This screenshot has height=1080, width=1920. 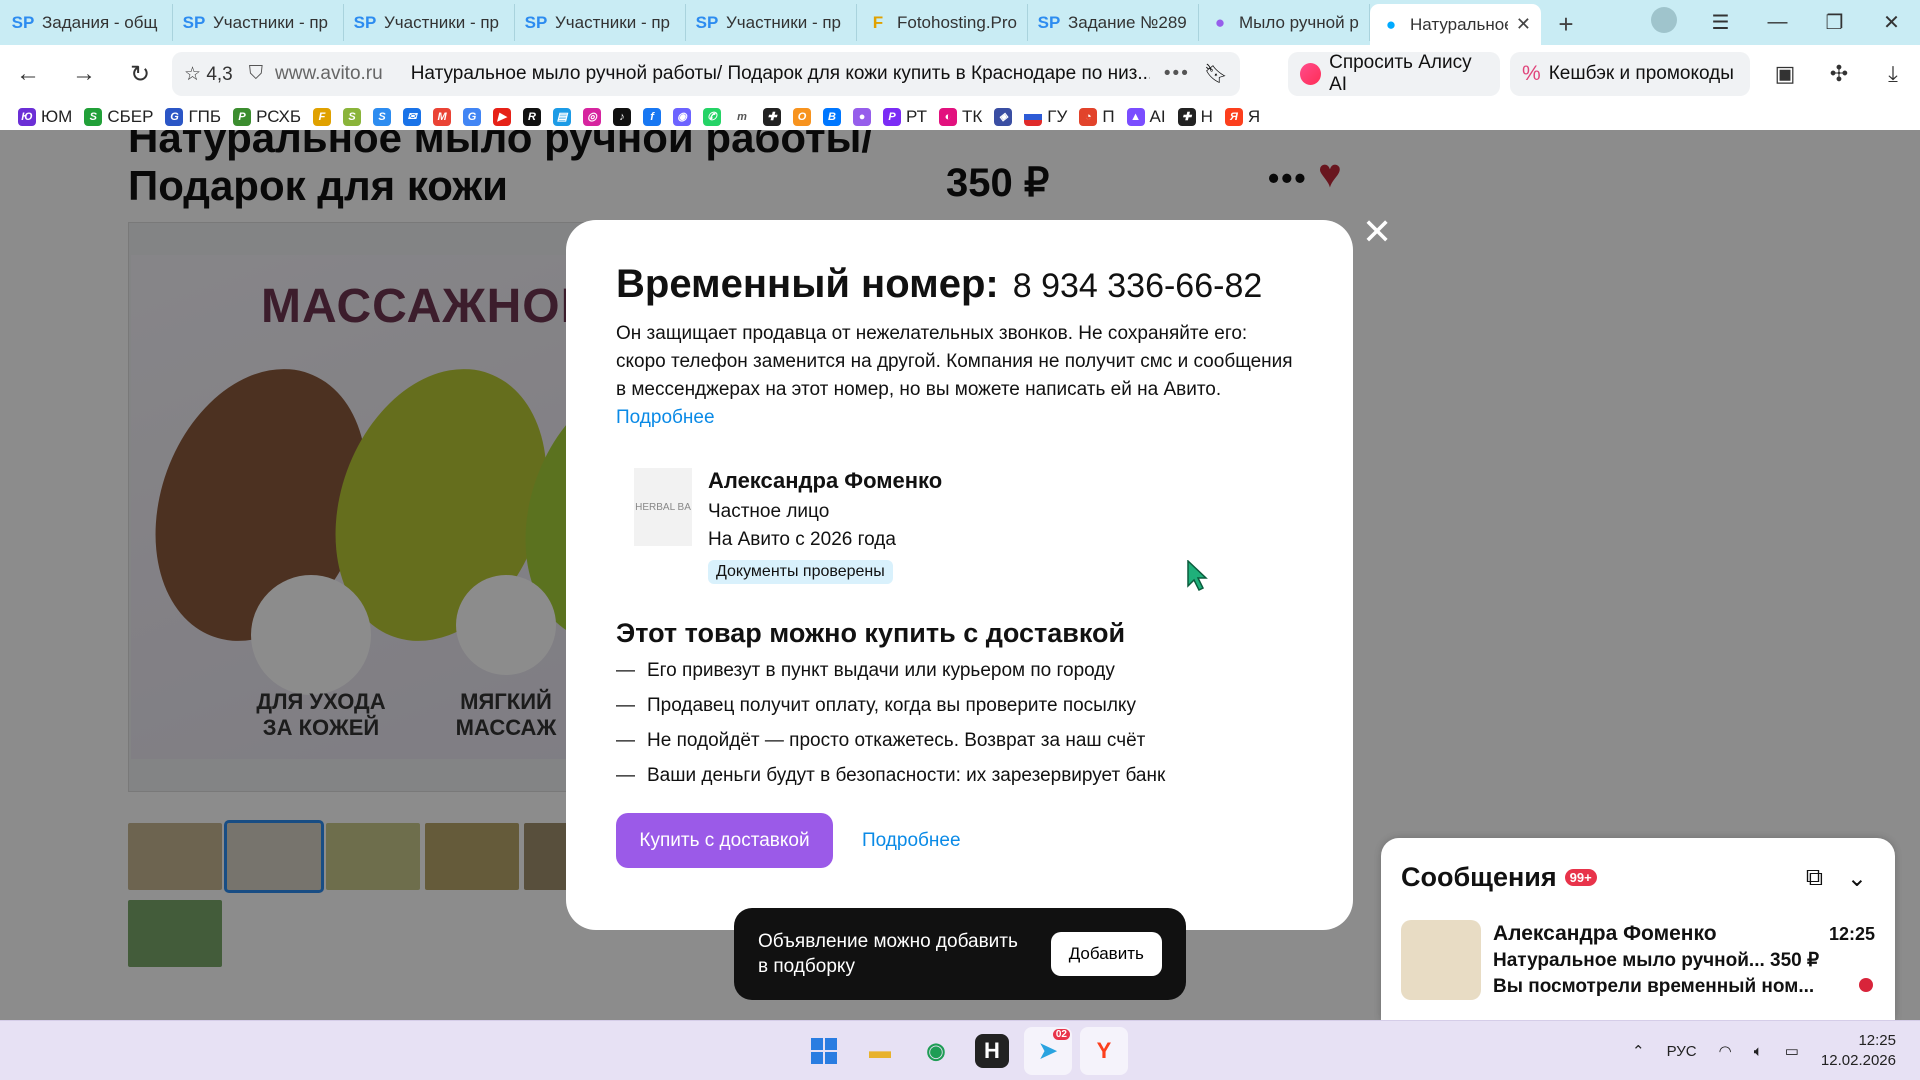 What do you see at coordinates (1834, 22) in the screenshot?
I see `restore-icon: ❐` at bounding box center [1834, 22].